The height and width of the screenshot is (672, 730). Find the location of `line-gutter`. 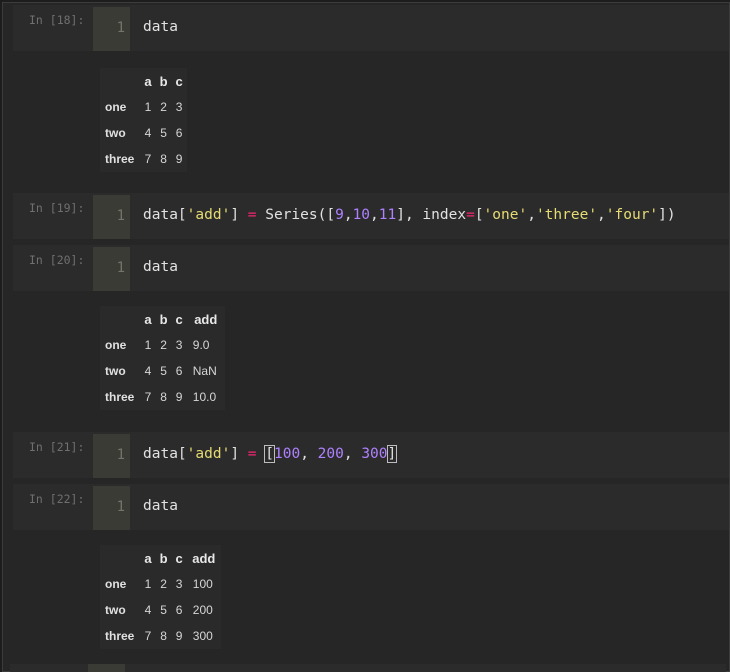

line-gutter is located at coordinates (106, 668).